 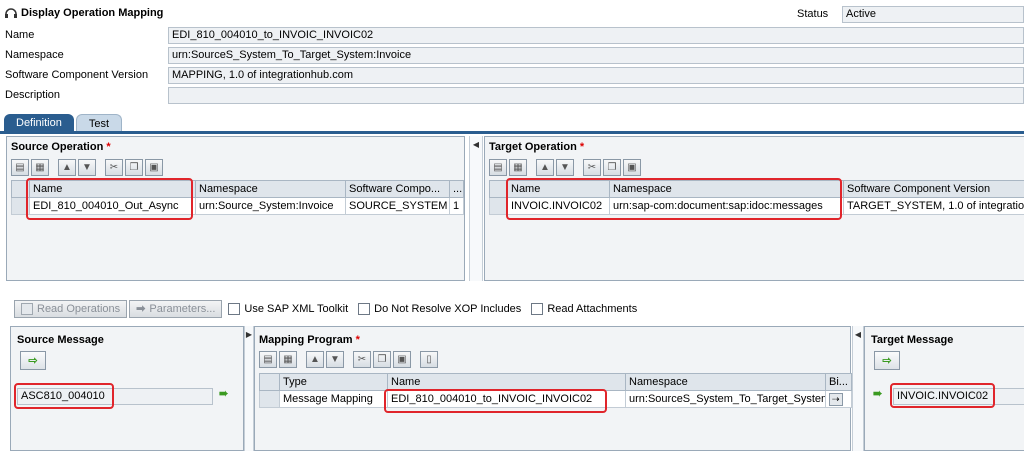 What do you see at coordinates (34, 55) in the screenshot?
I see `namespace-label: Namespace` at bounding box center [34, 55].